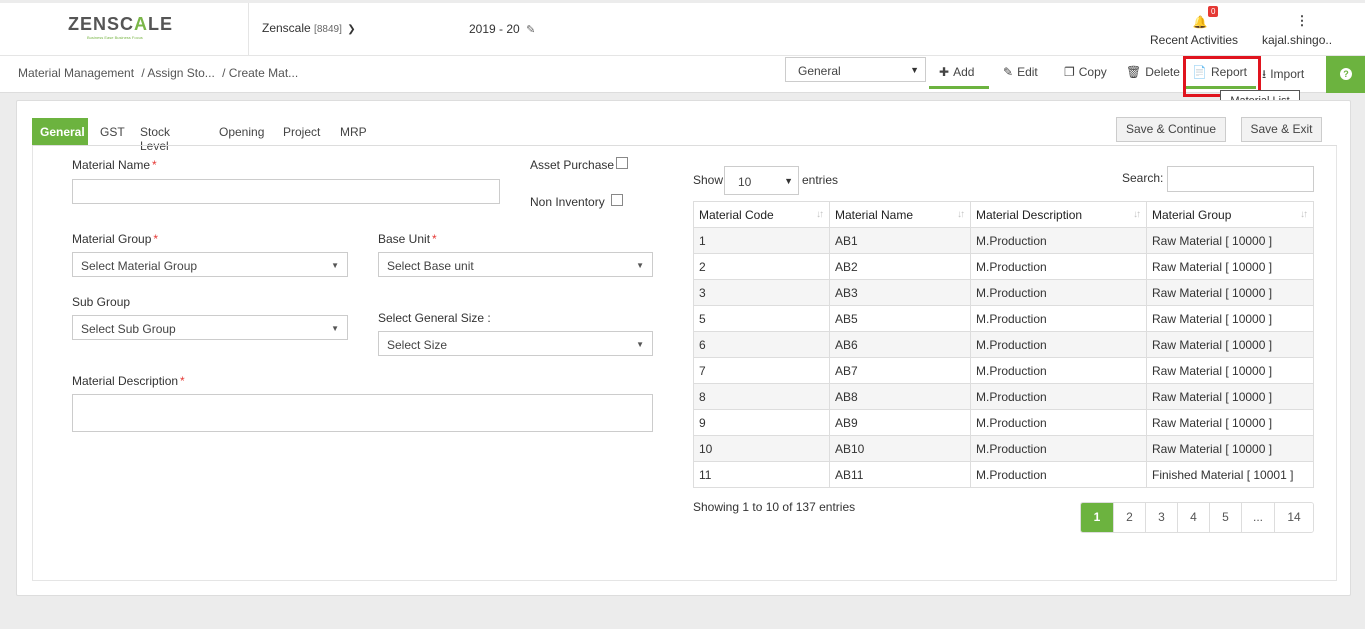 The width and height of the screenshot is (1365, 629). I want to click on company-selector: Zenscale [8849] ❯, so click(309, 28).